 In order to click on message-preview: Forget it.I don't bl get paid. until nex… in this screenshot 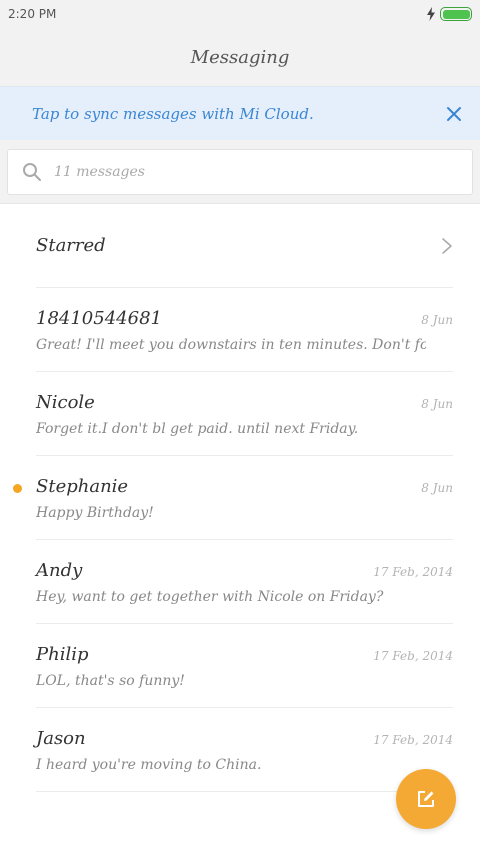, I will do `click(197, 429)`.